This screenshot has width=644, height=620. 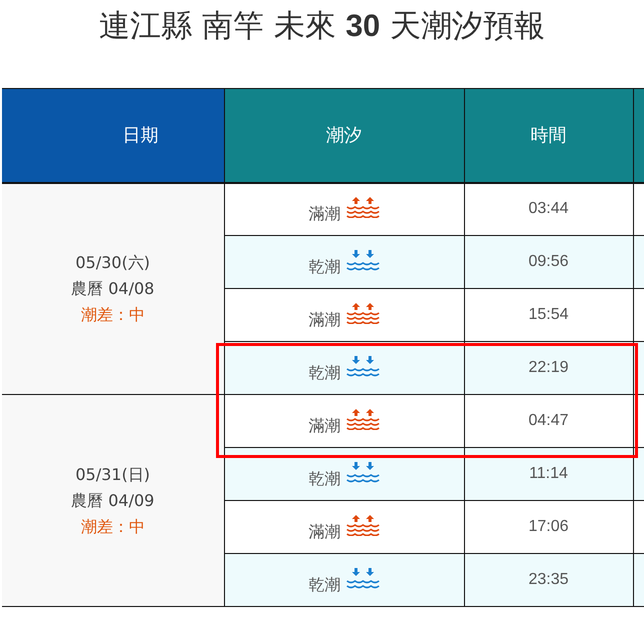 What do you see at coordinates (113, 289) in the screenshot?
I see `lunar-date: 農曆 04/08` at bounding box center [113, 289].